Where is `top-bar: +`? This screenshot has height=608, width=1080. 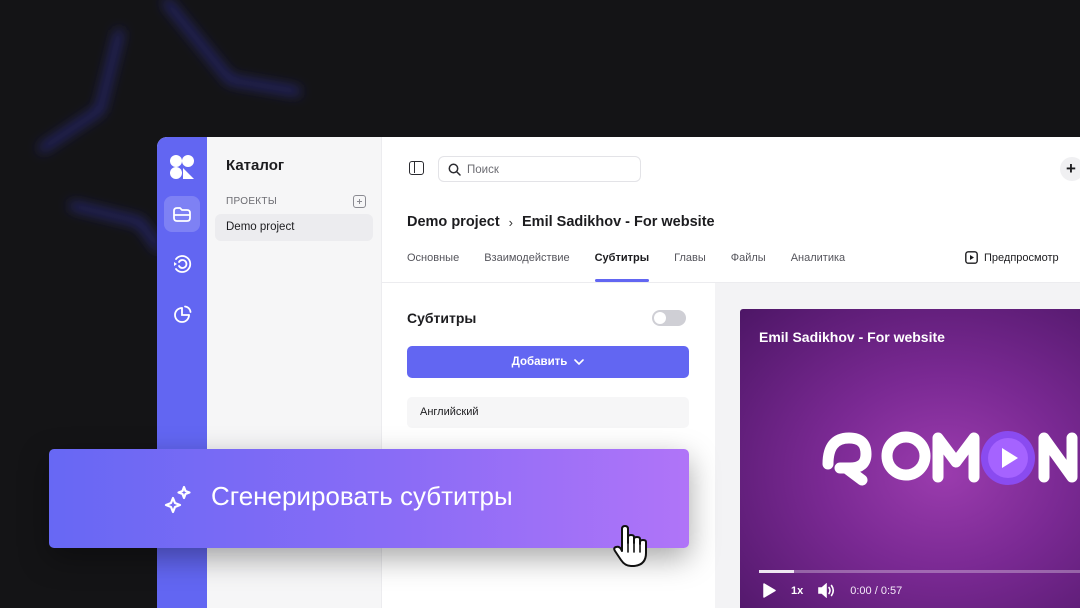
top-bar: + is located at coordinates (731, 168).